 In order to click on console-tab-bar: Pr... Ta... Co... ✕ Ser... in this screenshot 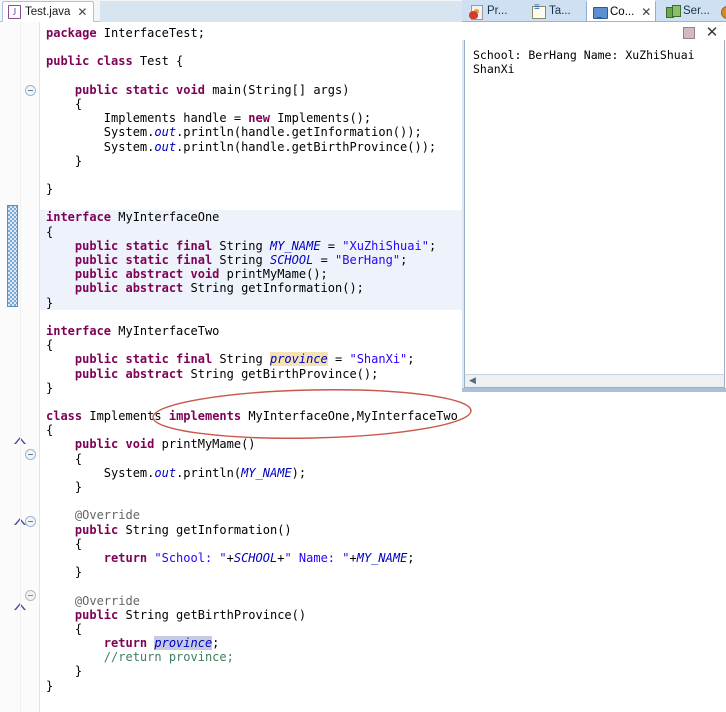, I will do `click(594, 11)`.